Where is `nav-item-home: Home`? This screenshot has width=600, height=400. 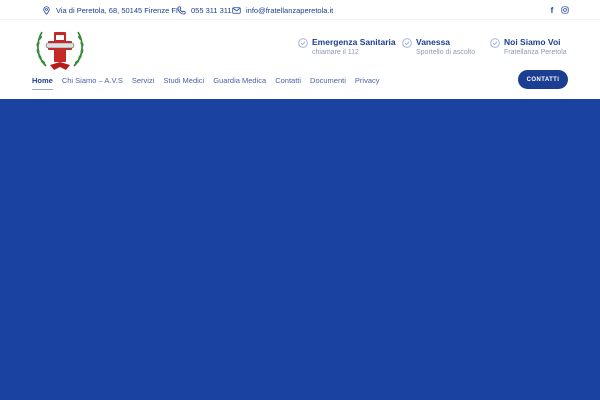 nav-item-home: Home is located at coordinates (42, 83).